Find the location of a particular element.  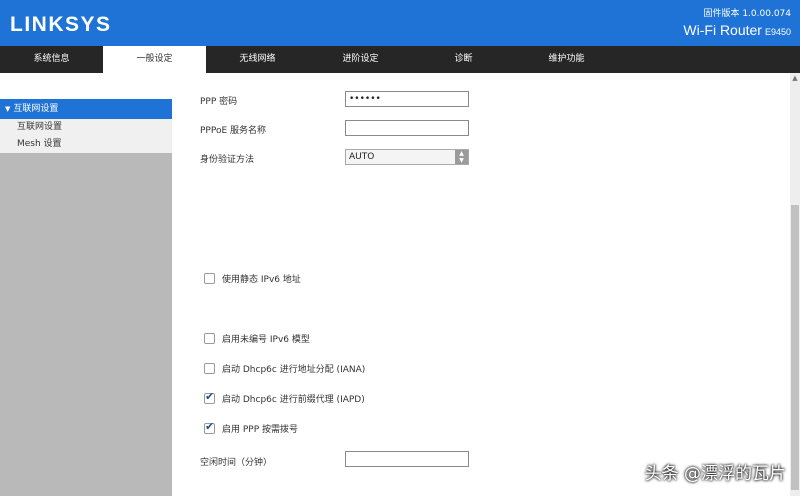

model-name: Wi-Fi Router is located at coordinates (722, 30).